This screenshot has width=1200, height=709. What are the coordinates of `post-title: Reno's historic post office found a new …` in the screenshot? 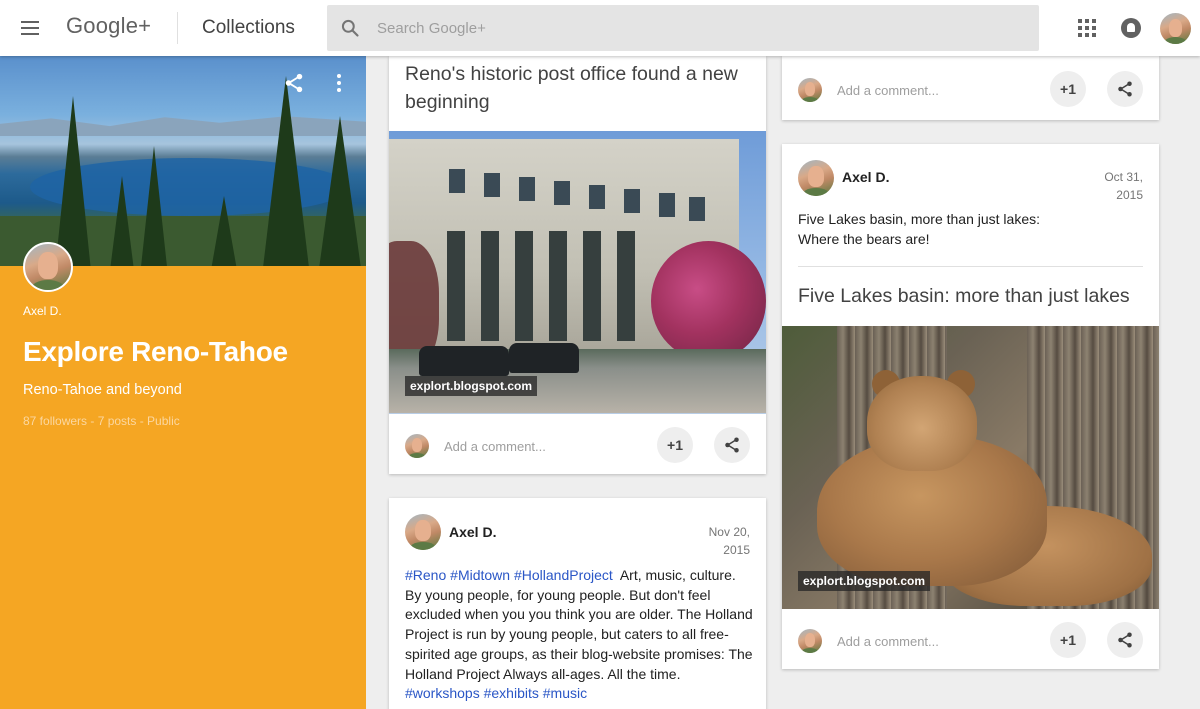 It's located at (577, 88).